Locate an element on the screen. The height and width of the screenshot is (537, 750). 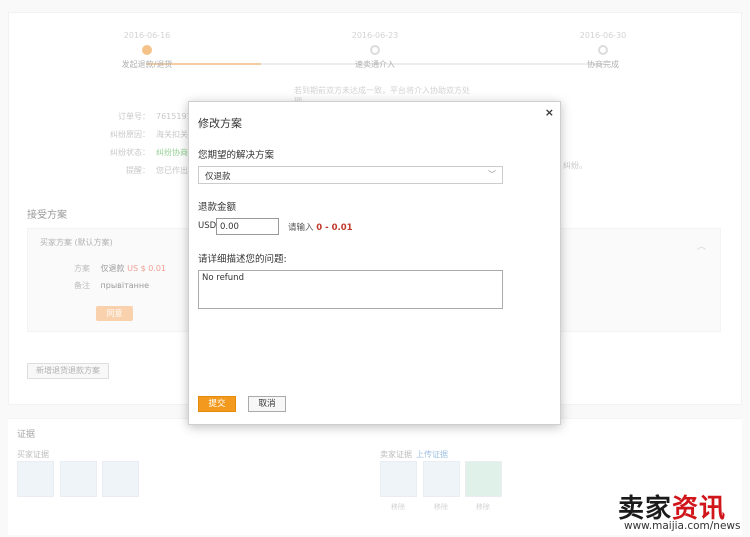
submit-button: 提交 is located at coordinates (217, 404).